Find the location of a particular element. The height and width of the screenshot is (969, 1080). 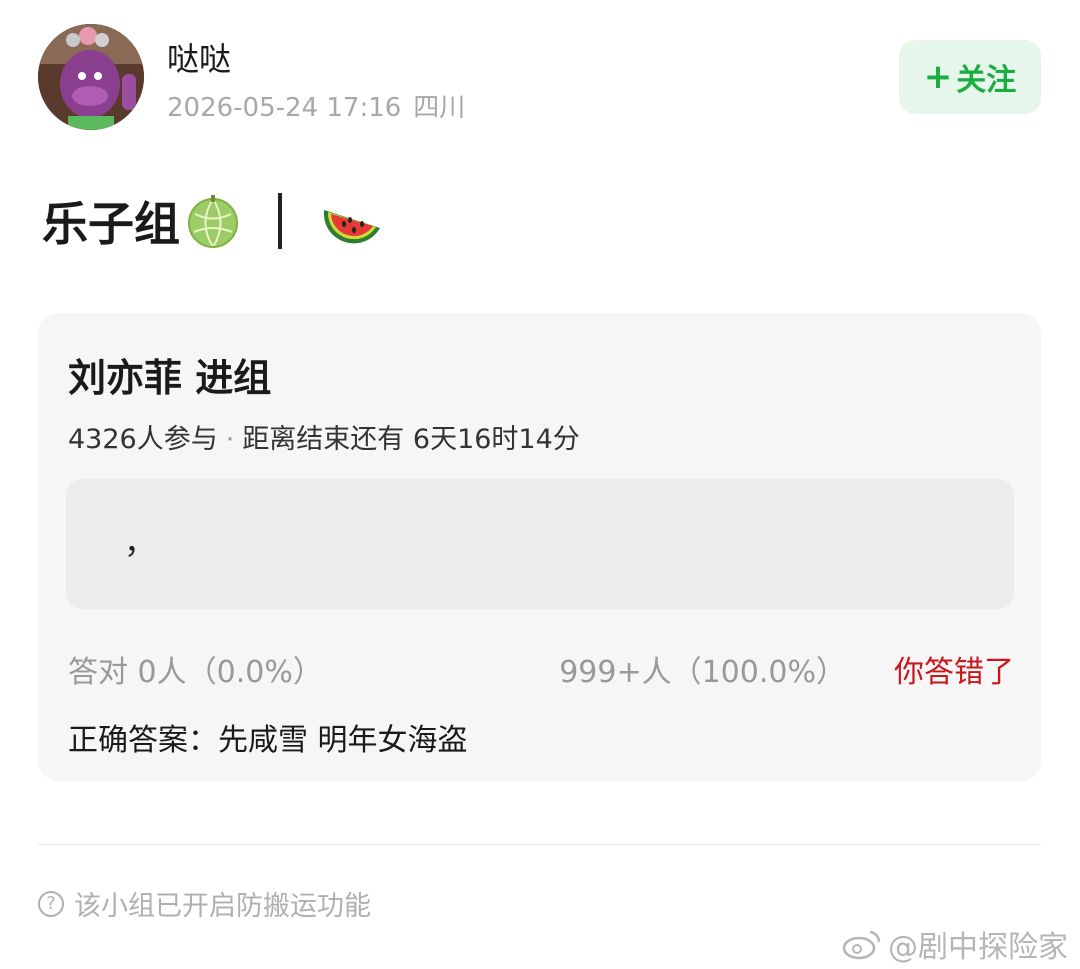

post-timestamp: 2026-05-24 17:16 is located at coordinates (284, 108).